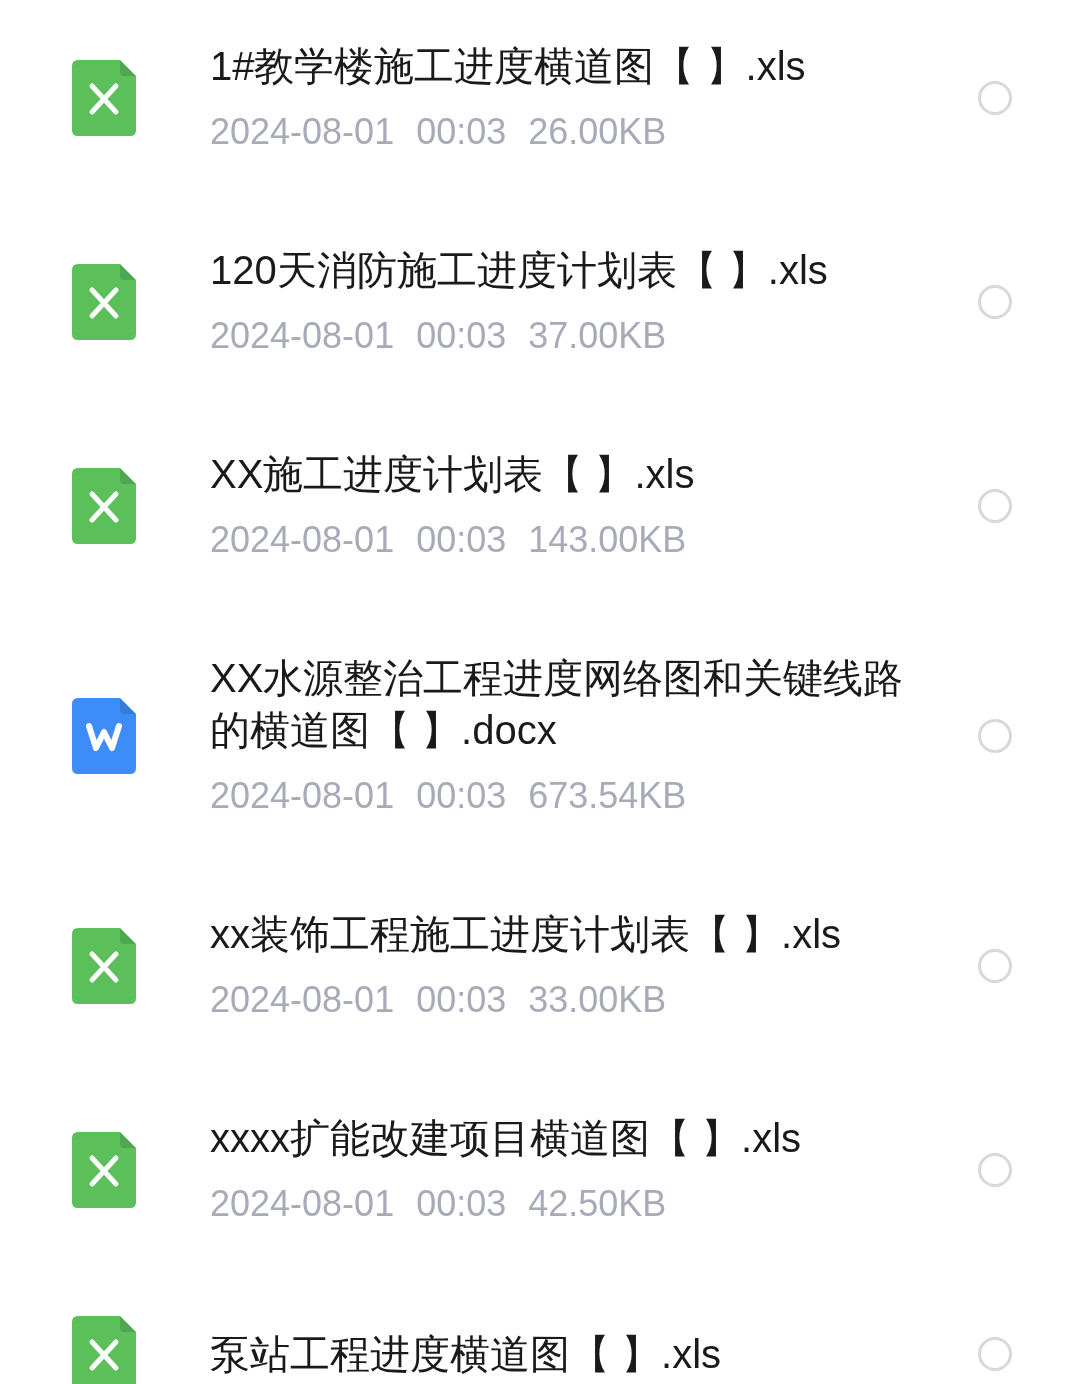 Image resolution: width=1066 pixels, height=1384 pixels. I want to click on file-name: 泵站工程进度横道图【 】.xls, so click(466, 1354).